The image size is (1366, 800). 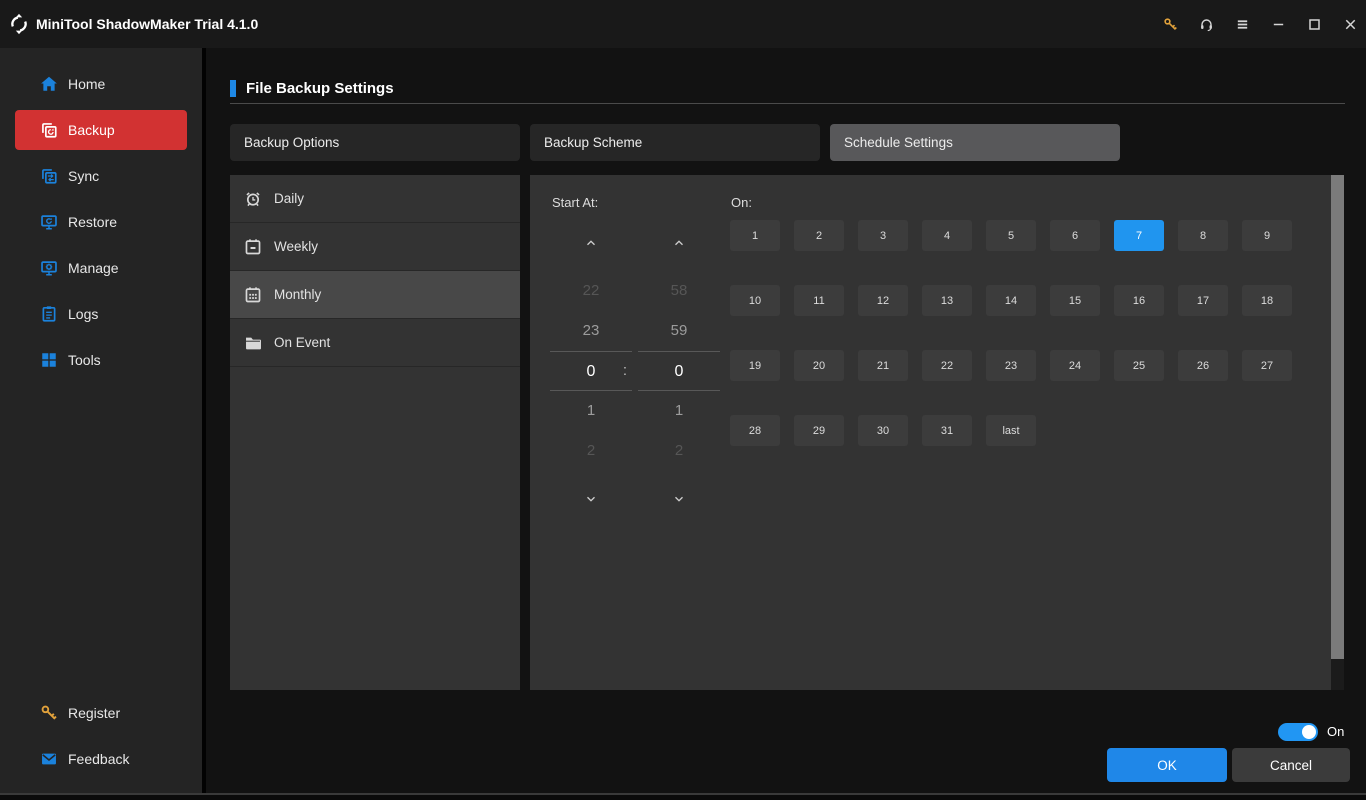 I want to click on hour-value: 2, so click(x=591, y=451).